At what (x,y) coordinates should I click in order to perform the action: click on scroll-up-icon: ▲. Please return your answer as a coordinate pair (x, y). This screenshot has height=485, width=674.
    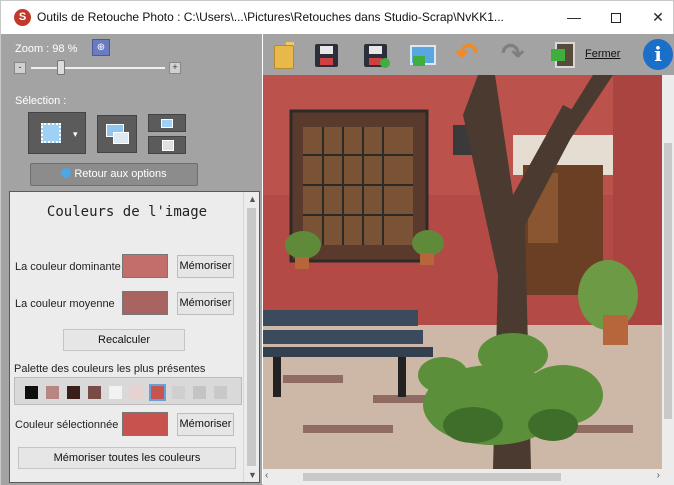
    Looking at the image, I should click on (252, 199).